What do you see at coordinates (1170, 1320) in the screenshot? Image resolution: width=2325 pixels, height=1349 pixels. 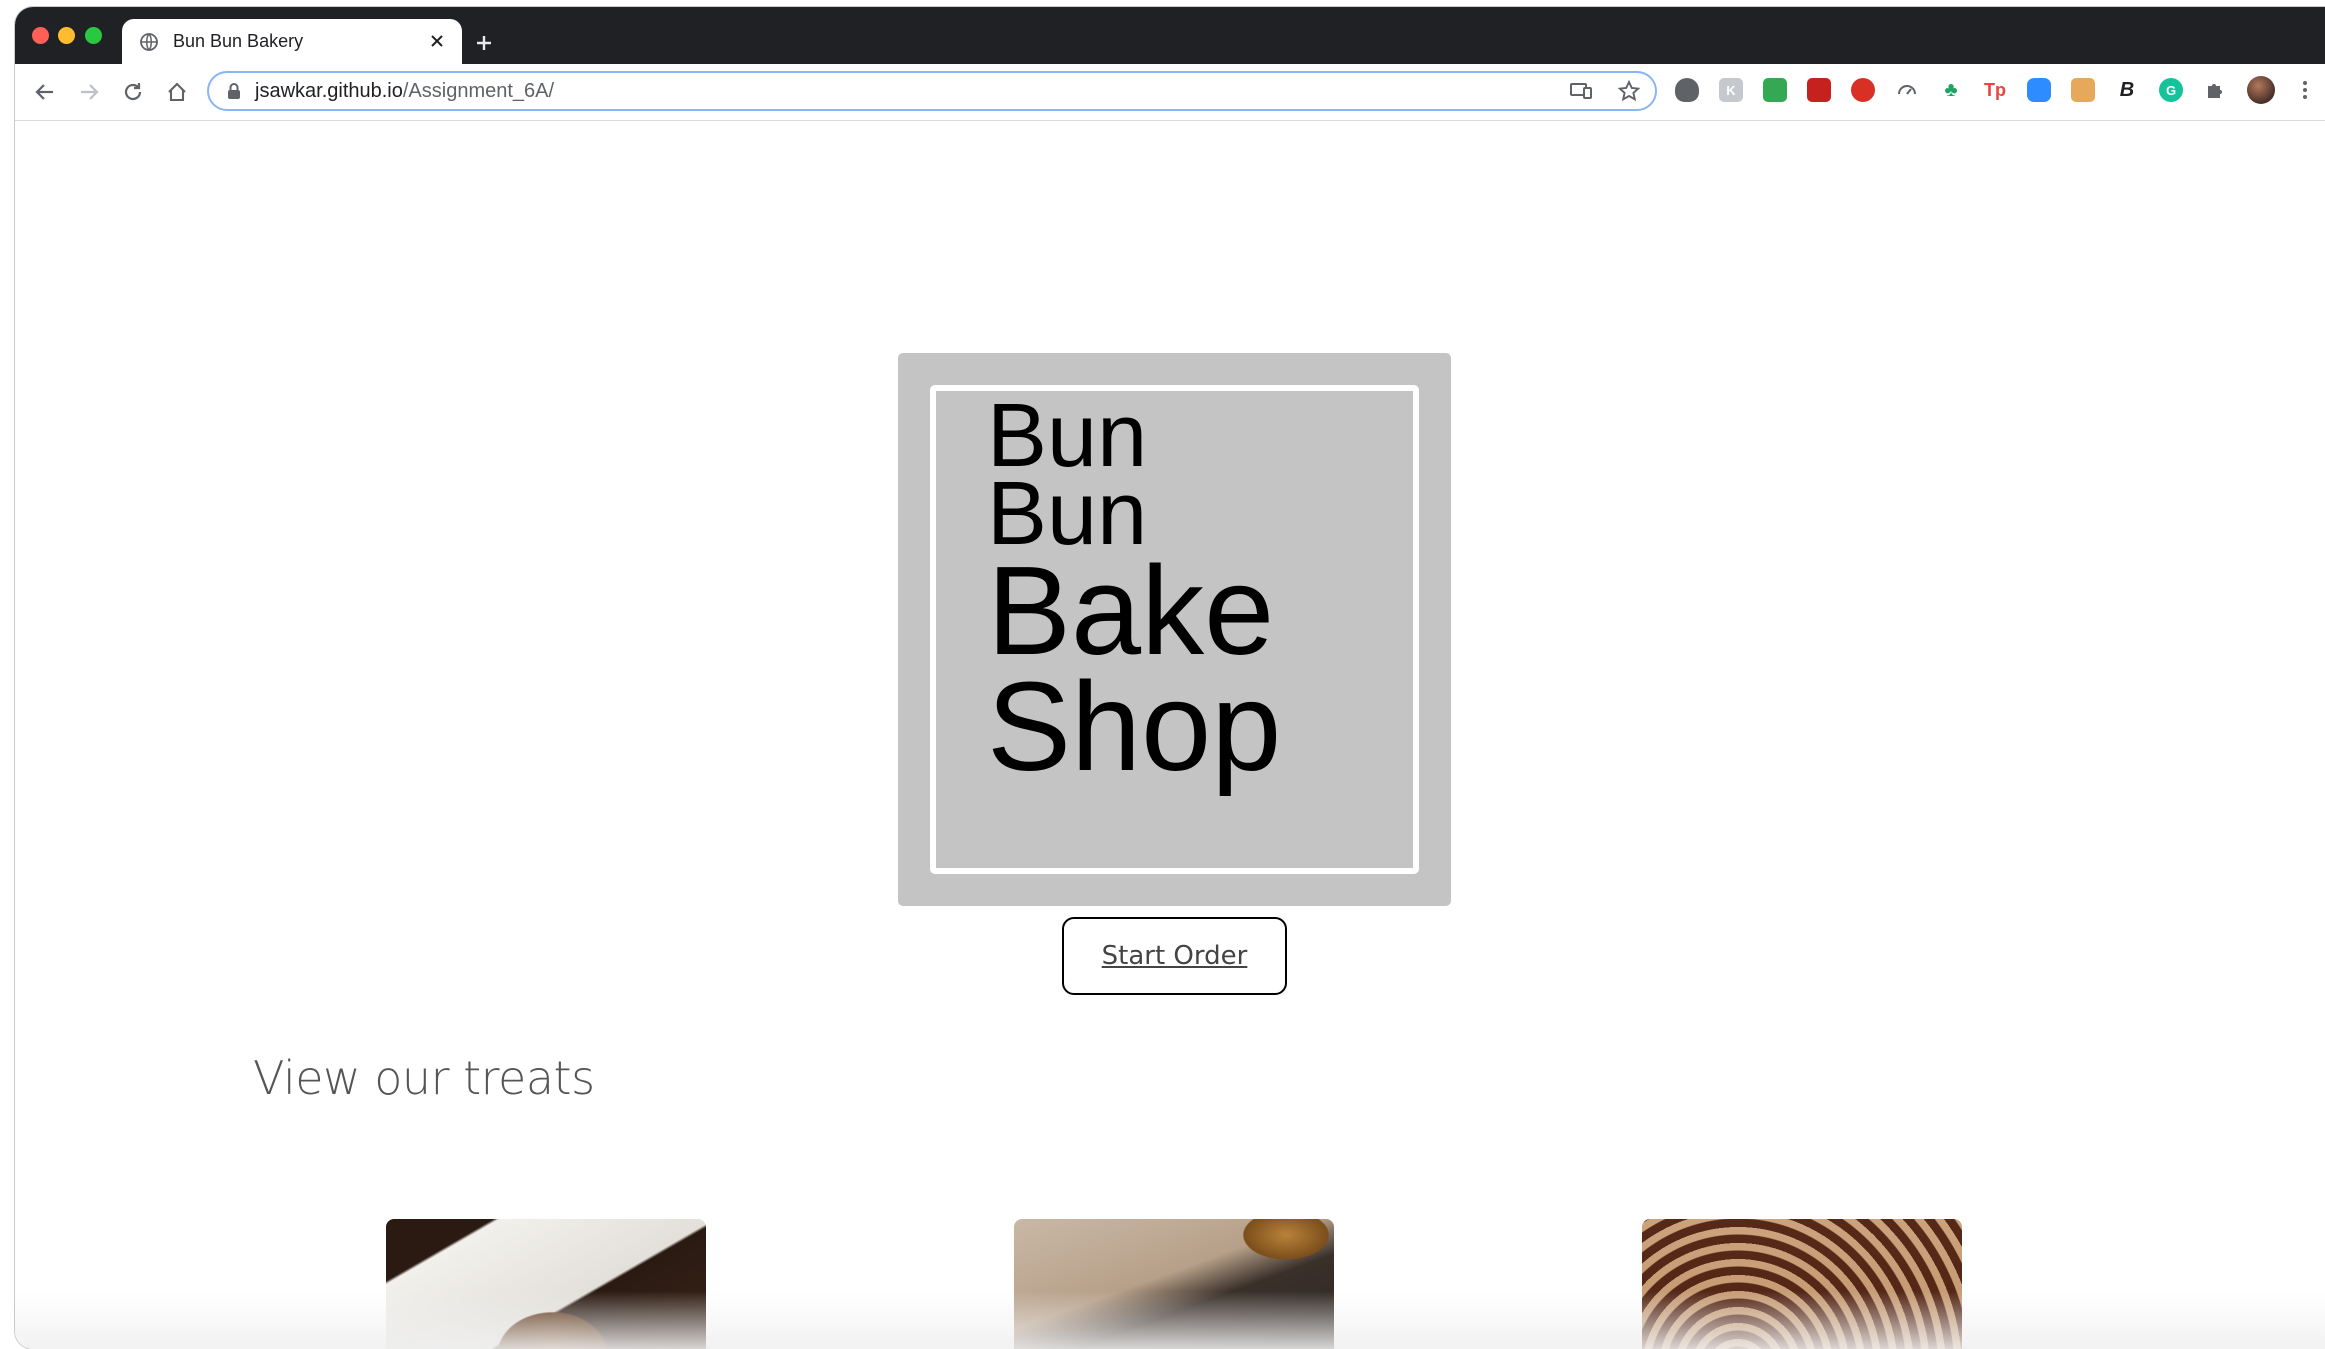 I see `page-bottom-fade` at bounding box center [1170, 1320].